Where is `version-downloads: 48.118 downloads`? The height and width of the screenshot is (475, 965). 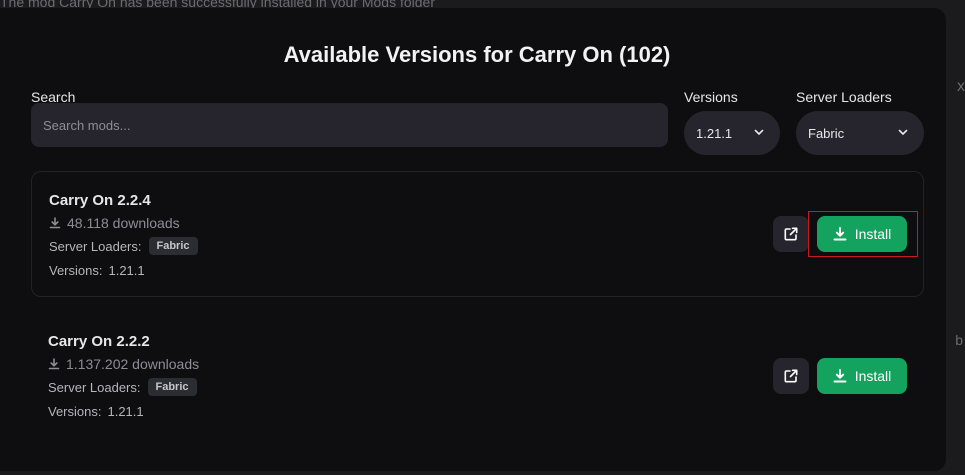
version-downloads: 48.118 downloads is located at coordinates (114, 223).